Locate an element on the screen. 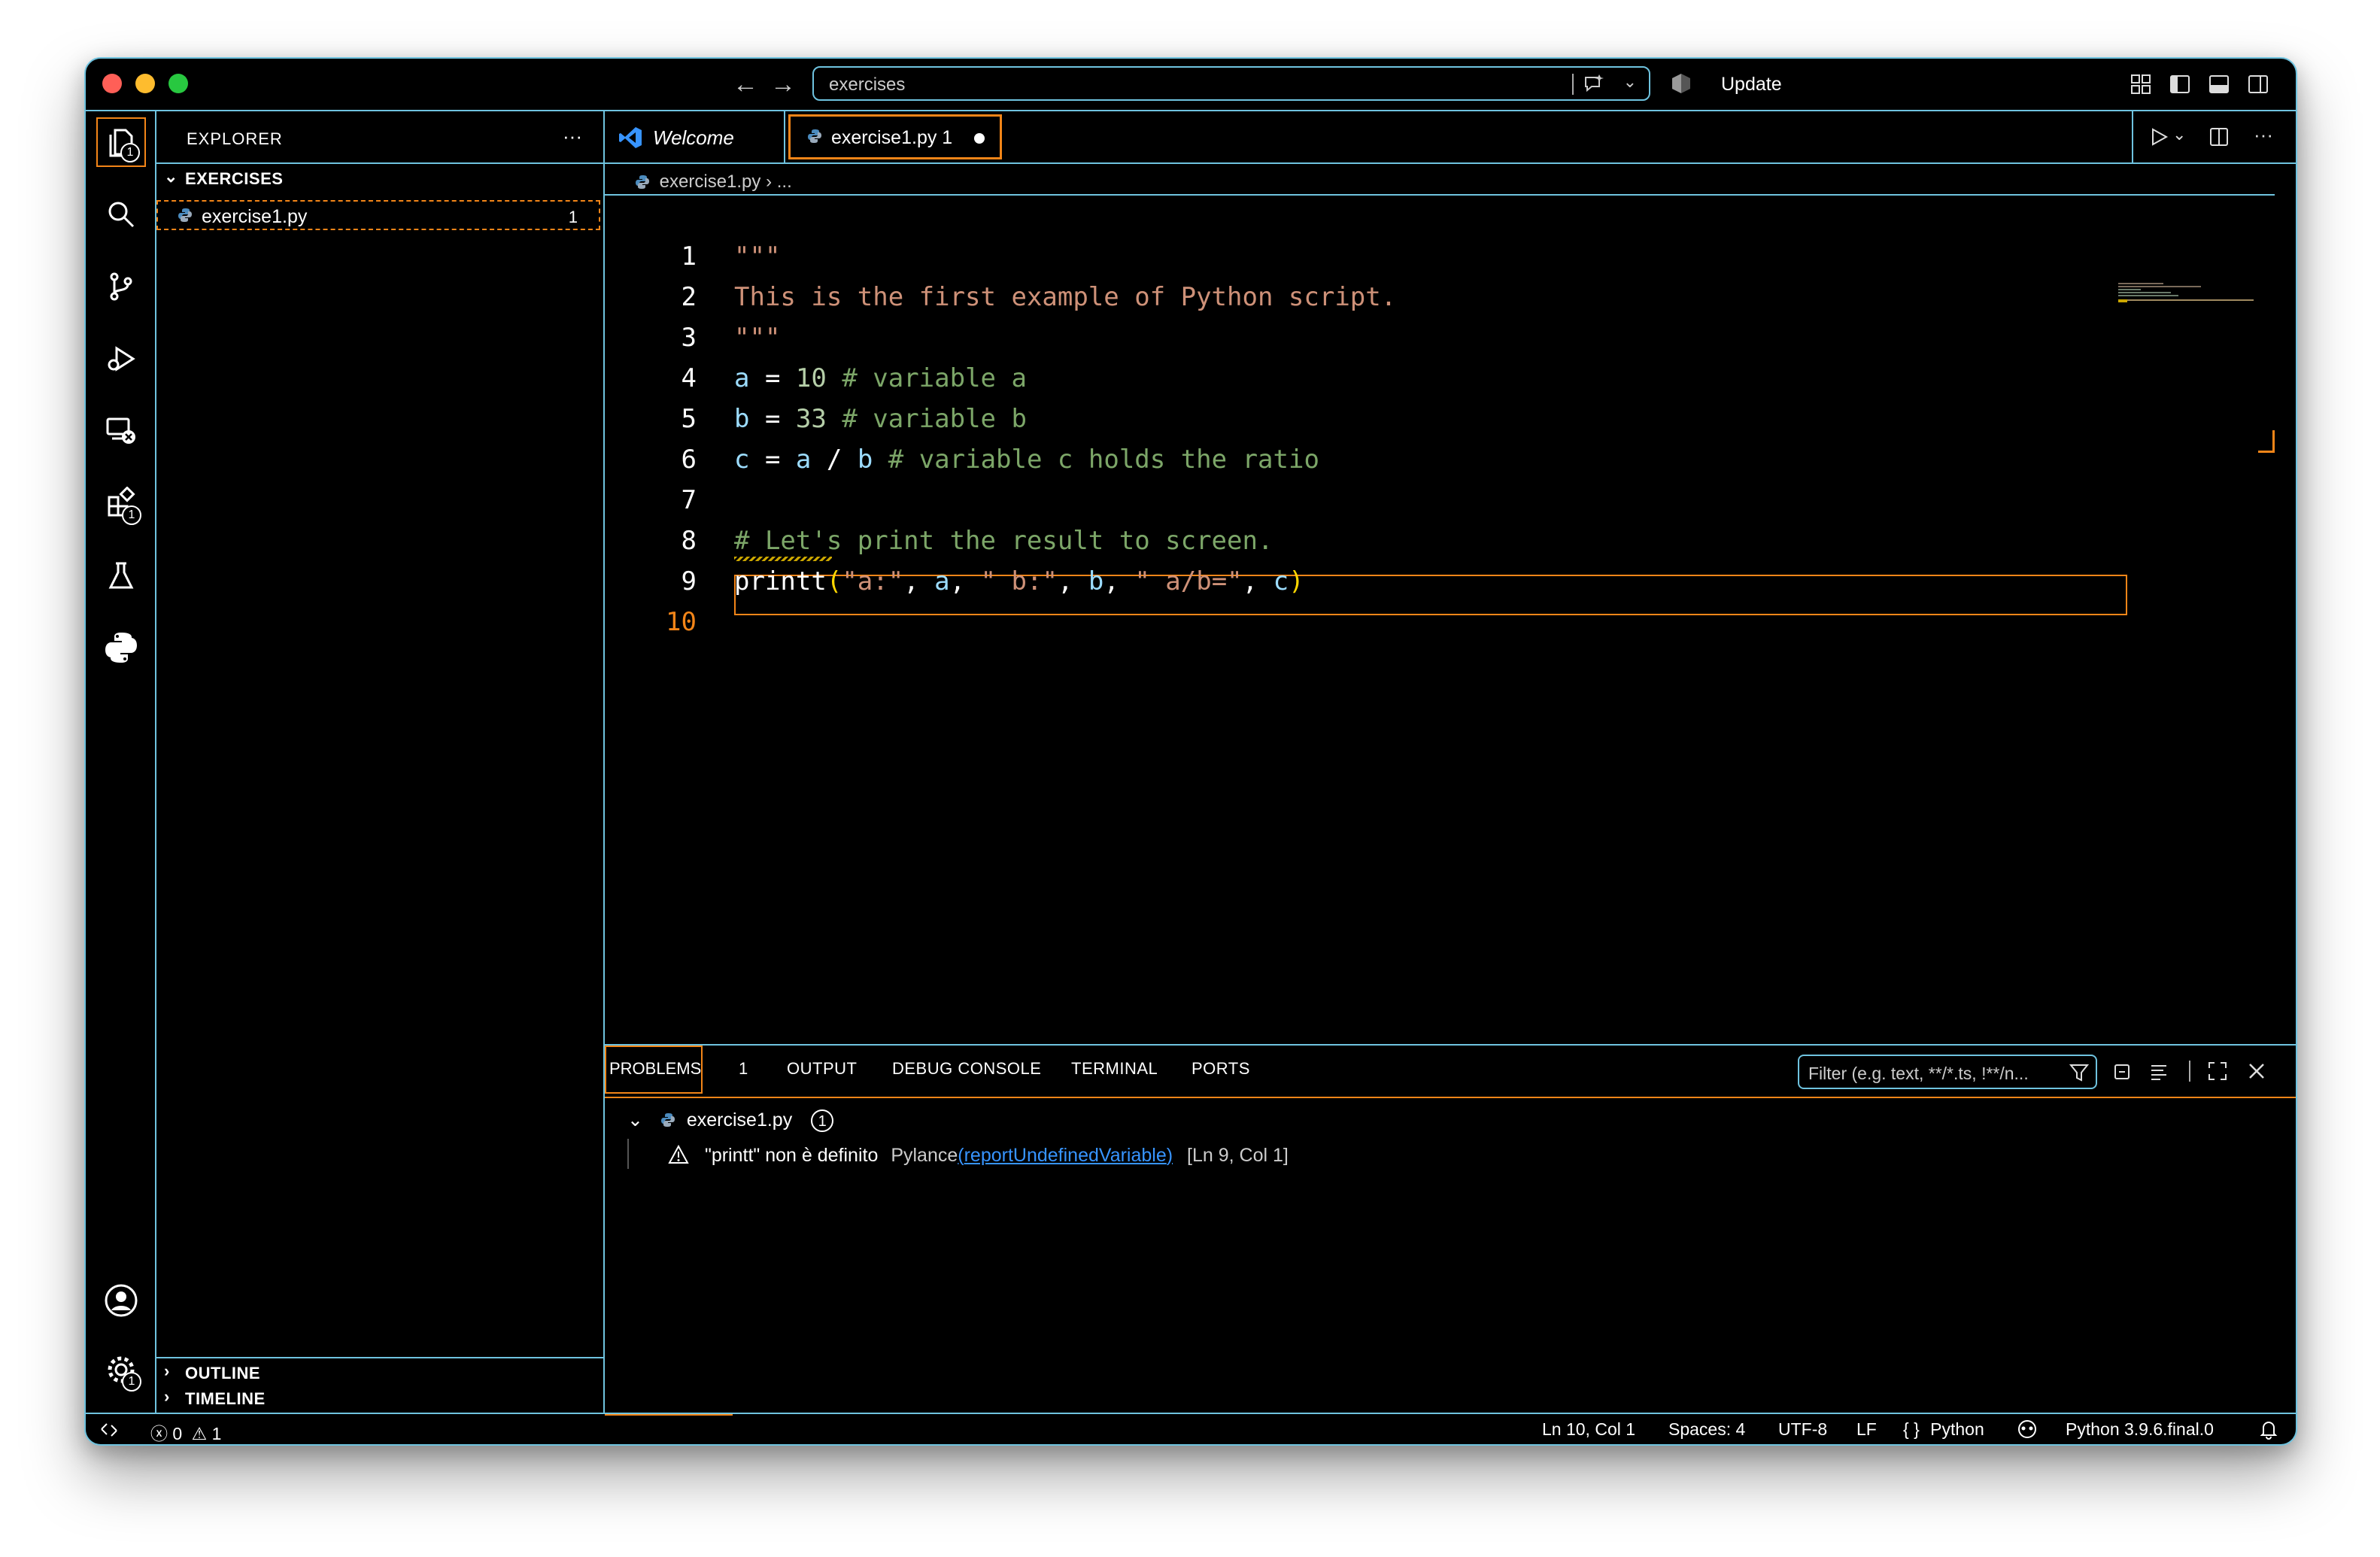 Image resolution: width=2380 pixels, height=1557 pixels. testing-activity-button is located at coordinates (121, 575).